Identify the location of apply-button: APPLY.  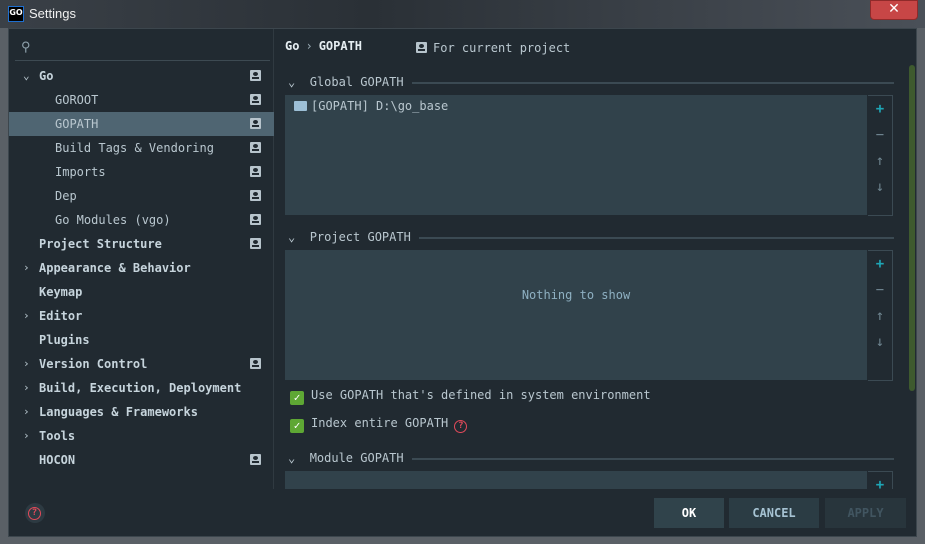
(865, 513).